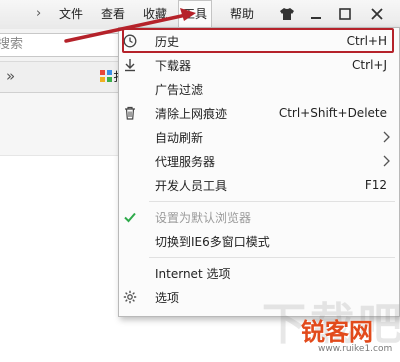 This screenshot has height=362, width=400. Describe the element at coordinates (259, 137) in the screenshot. I see `menu-item-auto-refresh: 自动刷新` at that location.